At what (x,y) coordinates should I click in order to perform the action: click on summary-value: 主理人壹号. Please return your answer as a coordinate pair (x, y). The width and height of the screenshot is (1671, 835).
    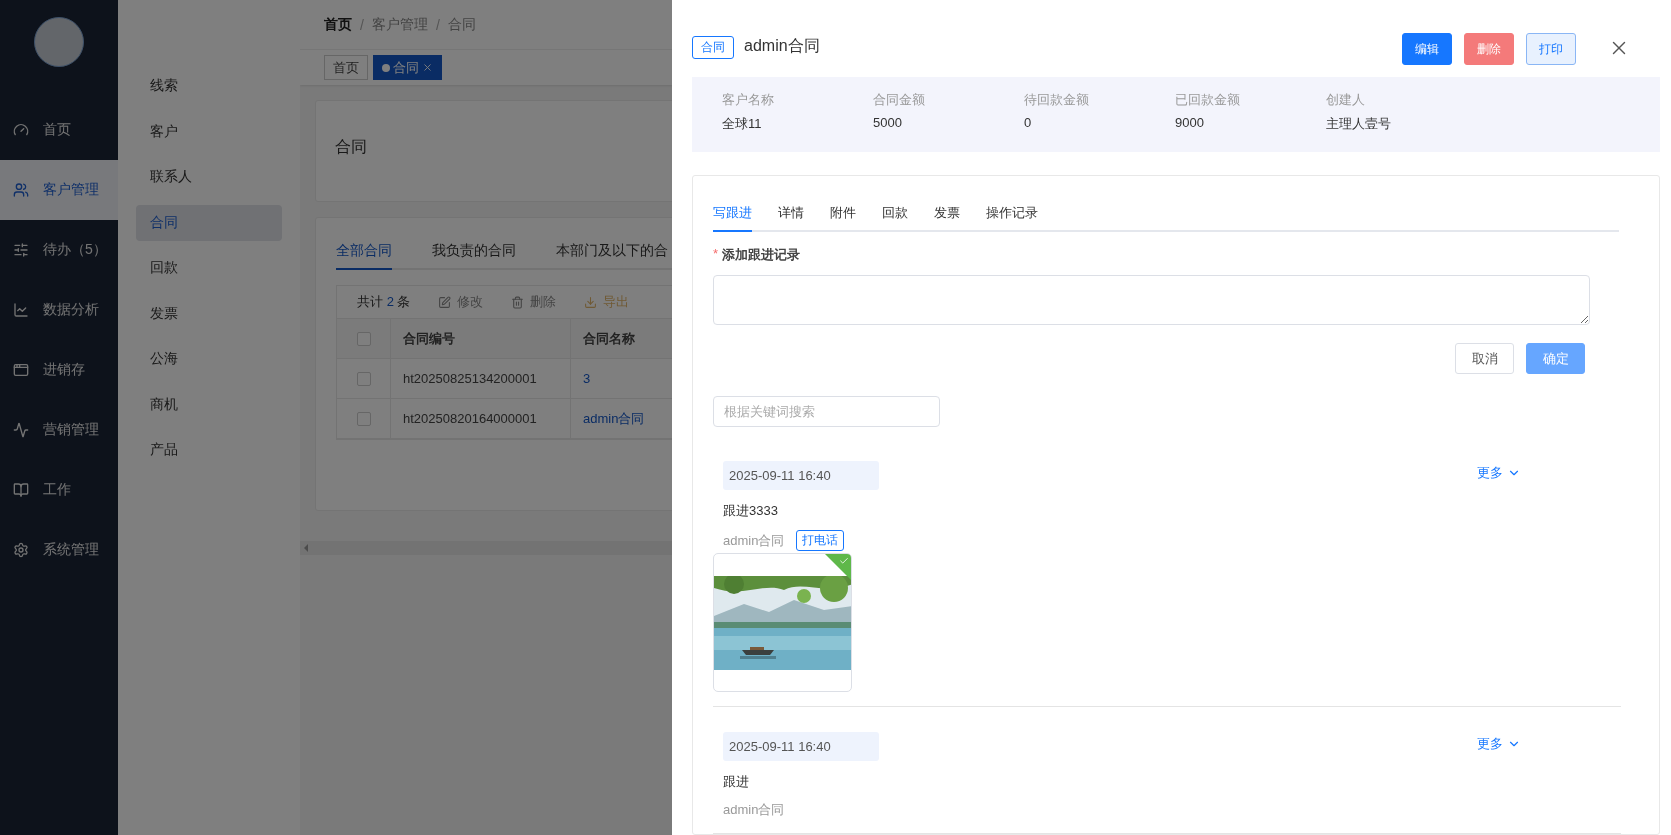
    Looking at the image, I should click on (1359, 124).